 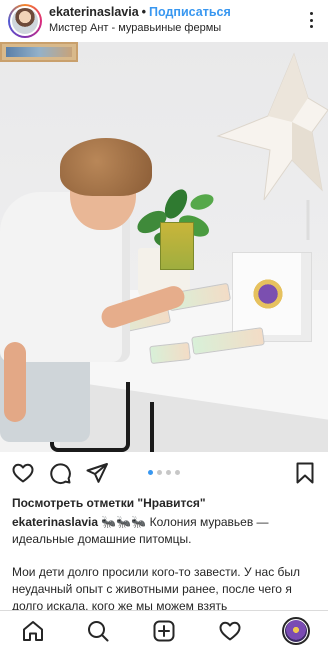 I want to click on wall-picture, so click(x=39, y=52).